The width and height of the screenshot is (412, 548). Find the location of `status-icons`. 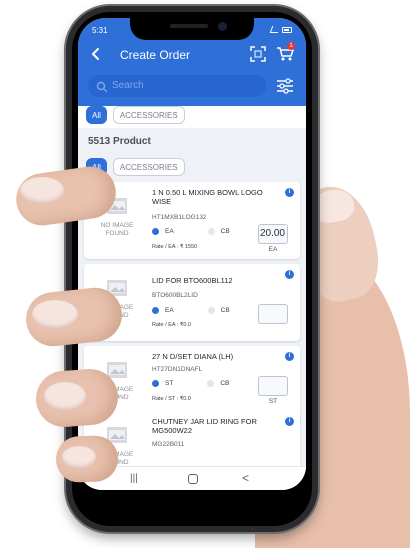

status-icons is located at coordinates (280, 29).